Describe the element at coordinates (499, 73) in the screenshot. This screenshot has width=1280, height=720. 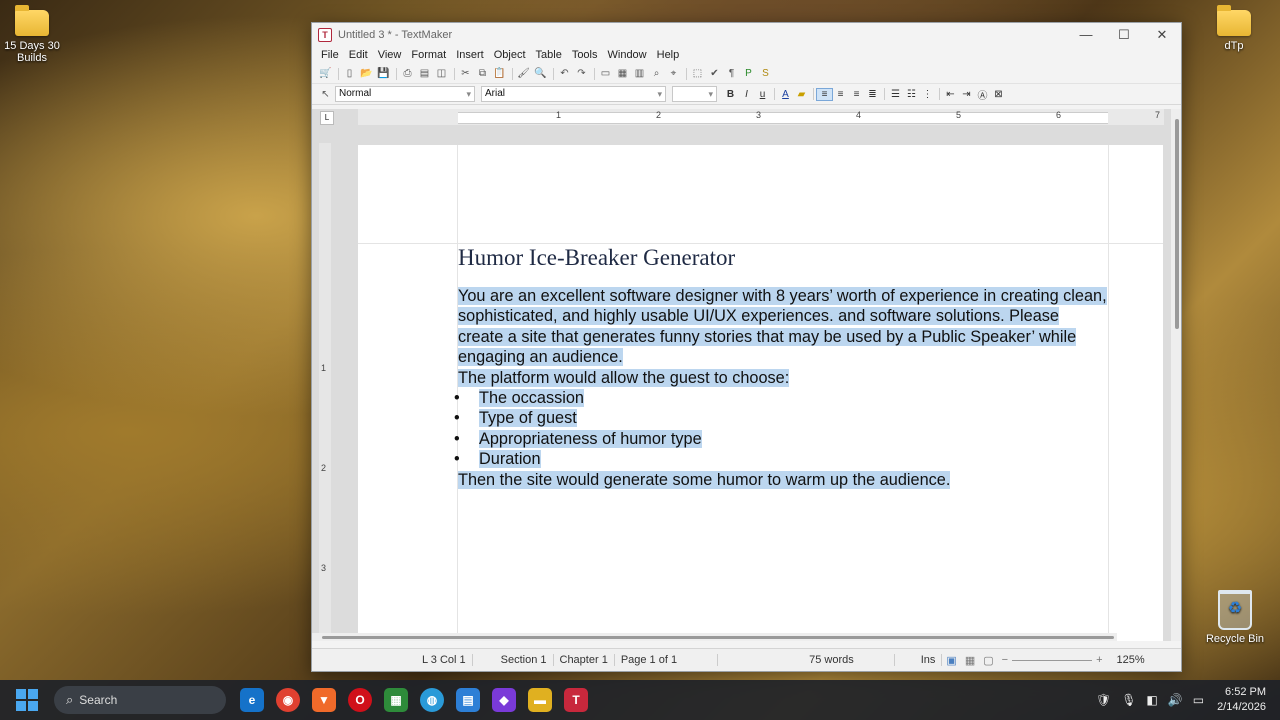
I see `paste-icon: 📋` at that location.